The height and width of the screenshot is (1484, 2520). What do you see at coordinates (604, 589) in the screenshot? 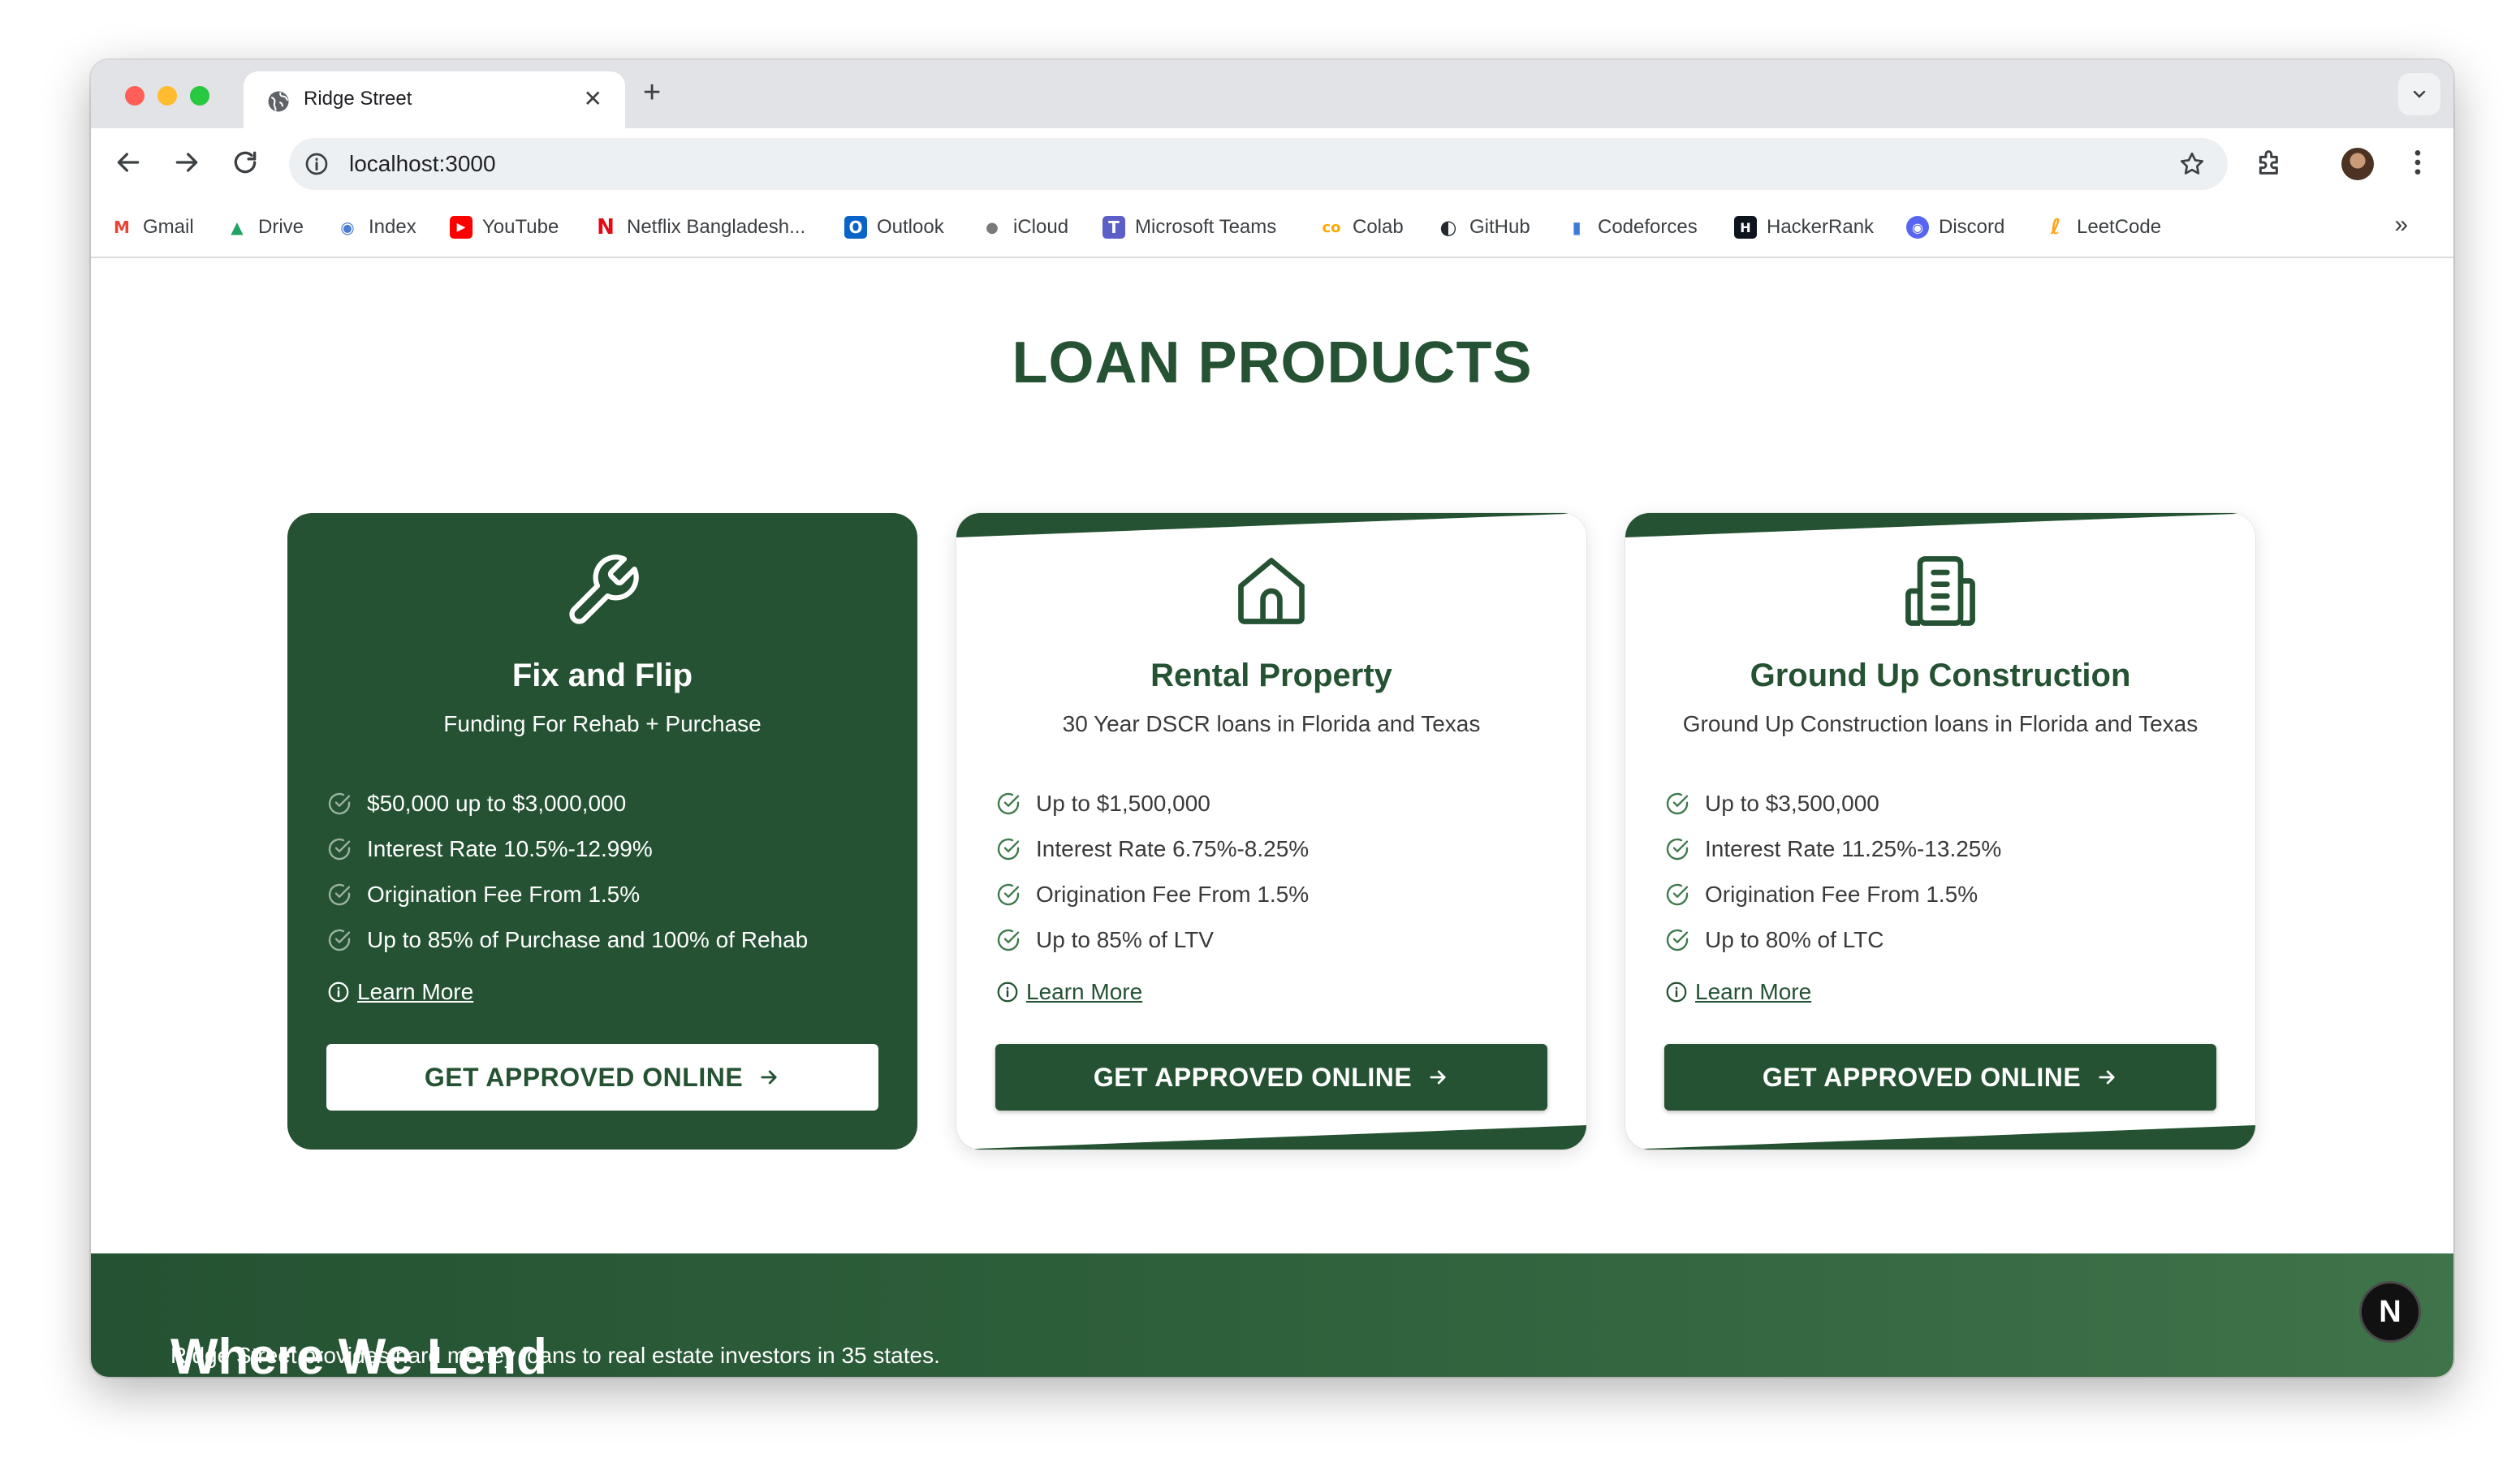
I see `wrench-icon` at bounding box center [604, 589].